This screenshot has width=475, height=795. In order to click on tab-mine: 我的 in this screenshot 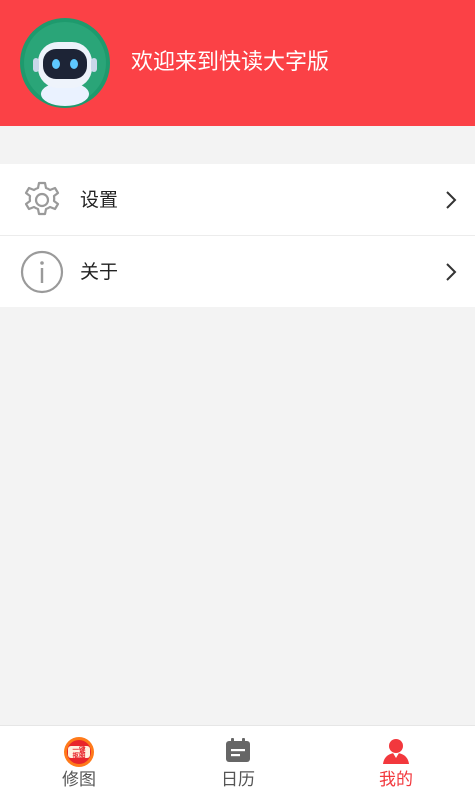, I will do `click(396, 760)`.